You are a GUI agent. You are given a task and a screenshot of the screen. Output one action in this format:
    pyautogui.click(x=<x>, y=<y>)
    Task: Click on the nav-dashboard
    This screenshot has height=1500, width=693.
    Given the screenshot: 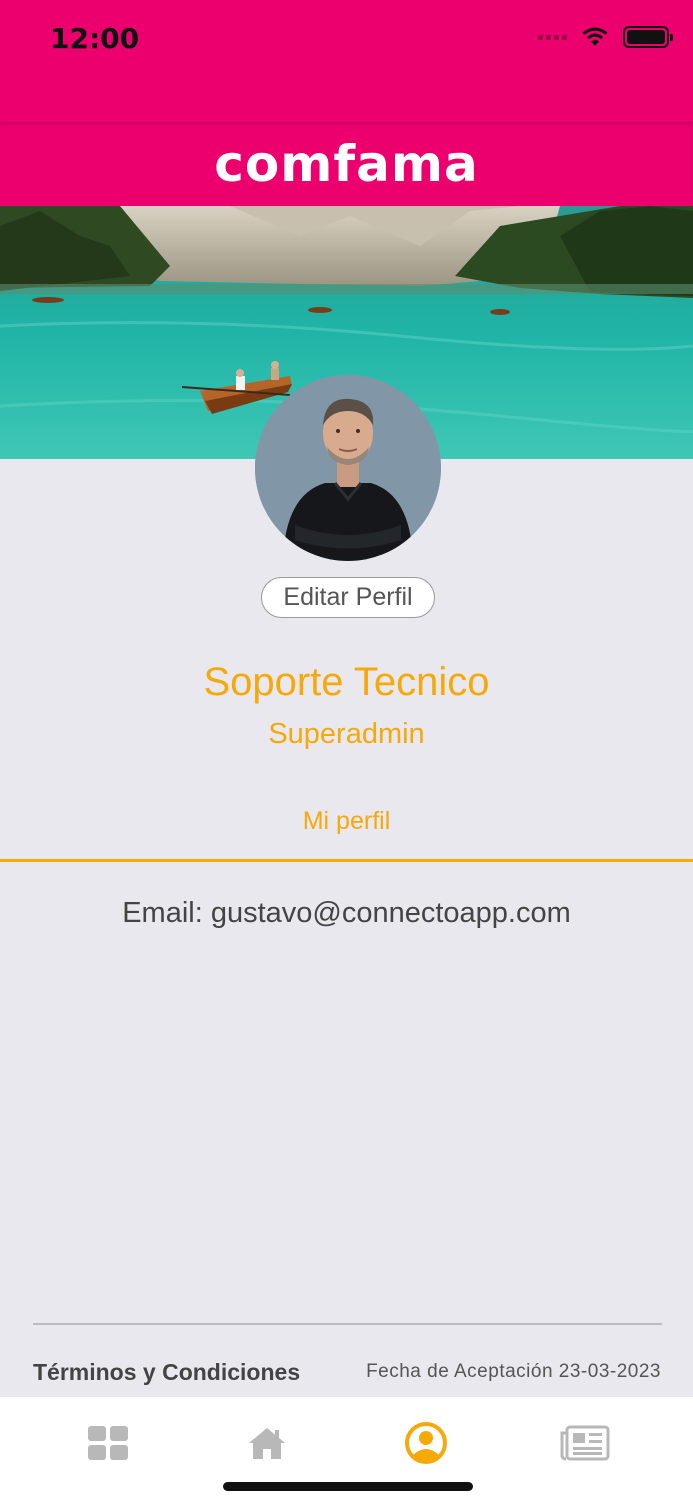 What is the action you would take?
    pyautogui.click(x=108, y=1443)
    